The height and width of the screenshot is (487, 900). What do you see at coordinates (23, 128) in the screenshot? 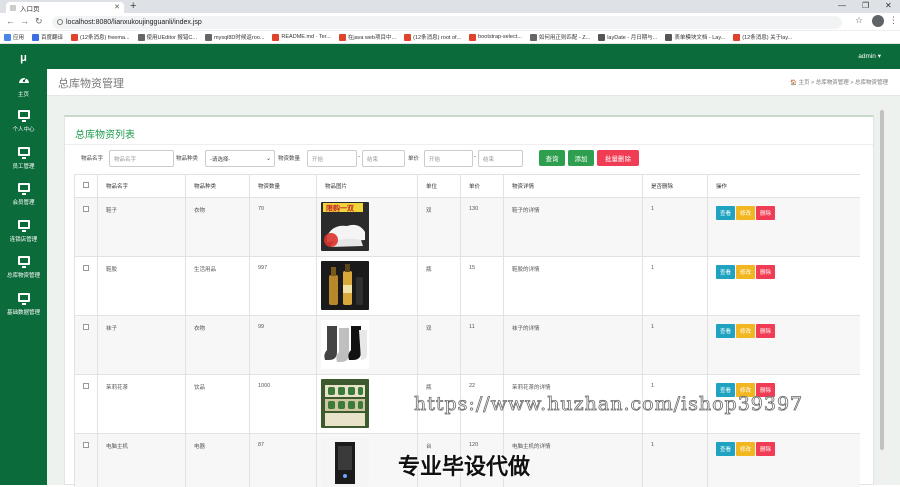
I see `sidebar-item-profile: 个人中心` at bounding box center [23, 128].